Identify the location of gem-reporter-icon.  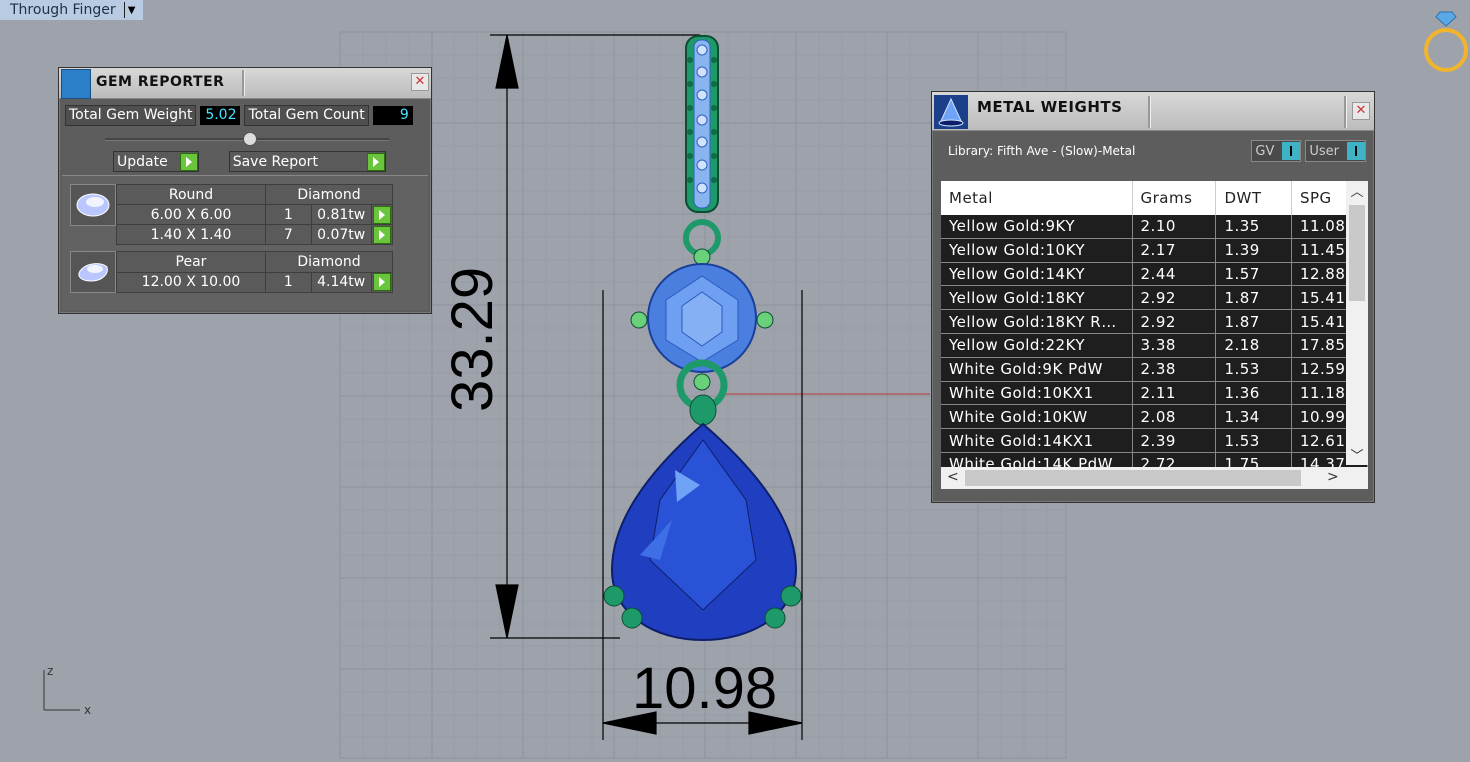
(76, 84).